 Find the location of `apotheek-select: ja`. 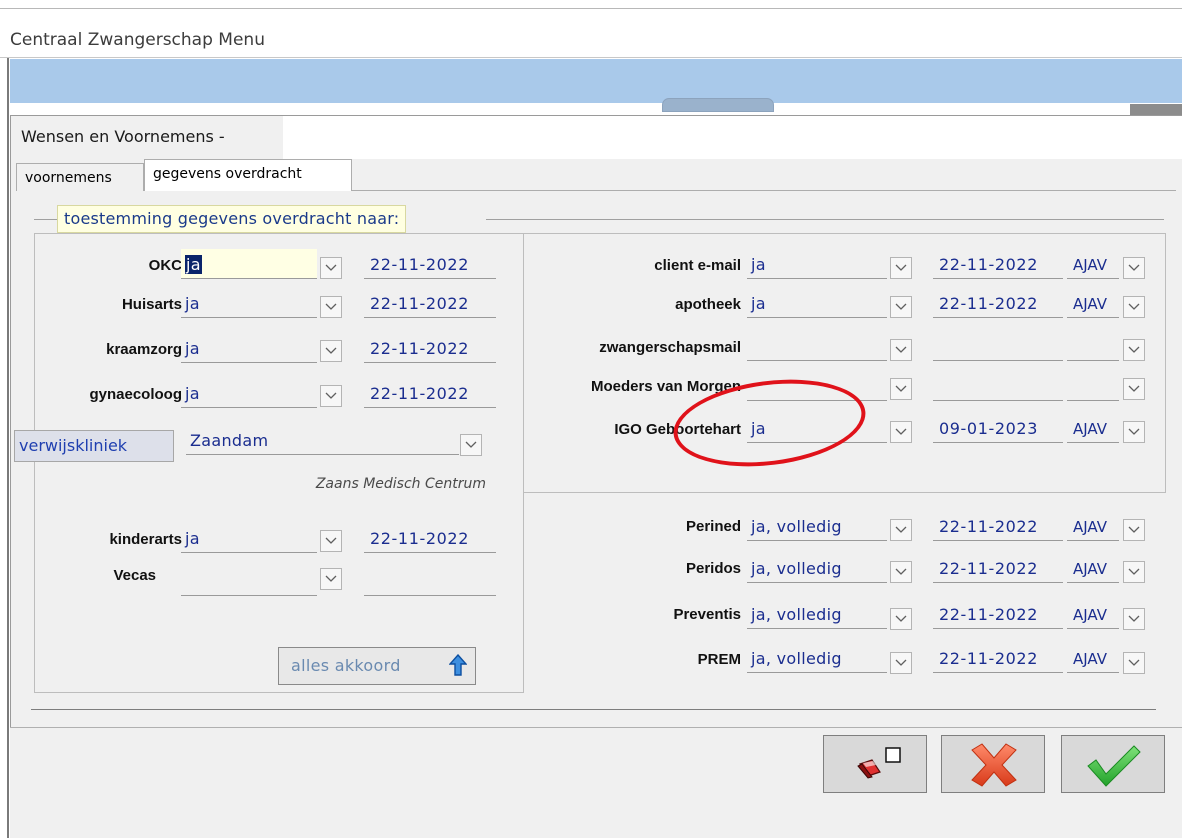

apotheek-select: ja is located at coordinates (817, 303).